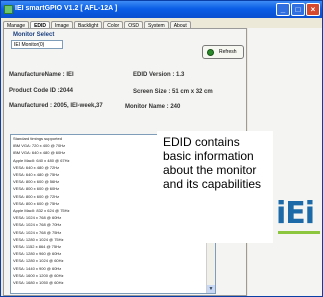 This screenshot has width=323, height=297. What do you see at coordinates (56, 106) in the screenshot?
I see `manufactured-date: Manufactured : 2005, IEI-week,37` at bounding box center [56, 106].